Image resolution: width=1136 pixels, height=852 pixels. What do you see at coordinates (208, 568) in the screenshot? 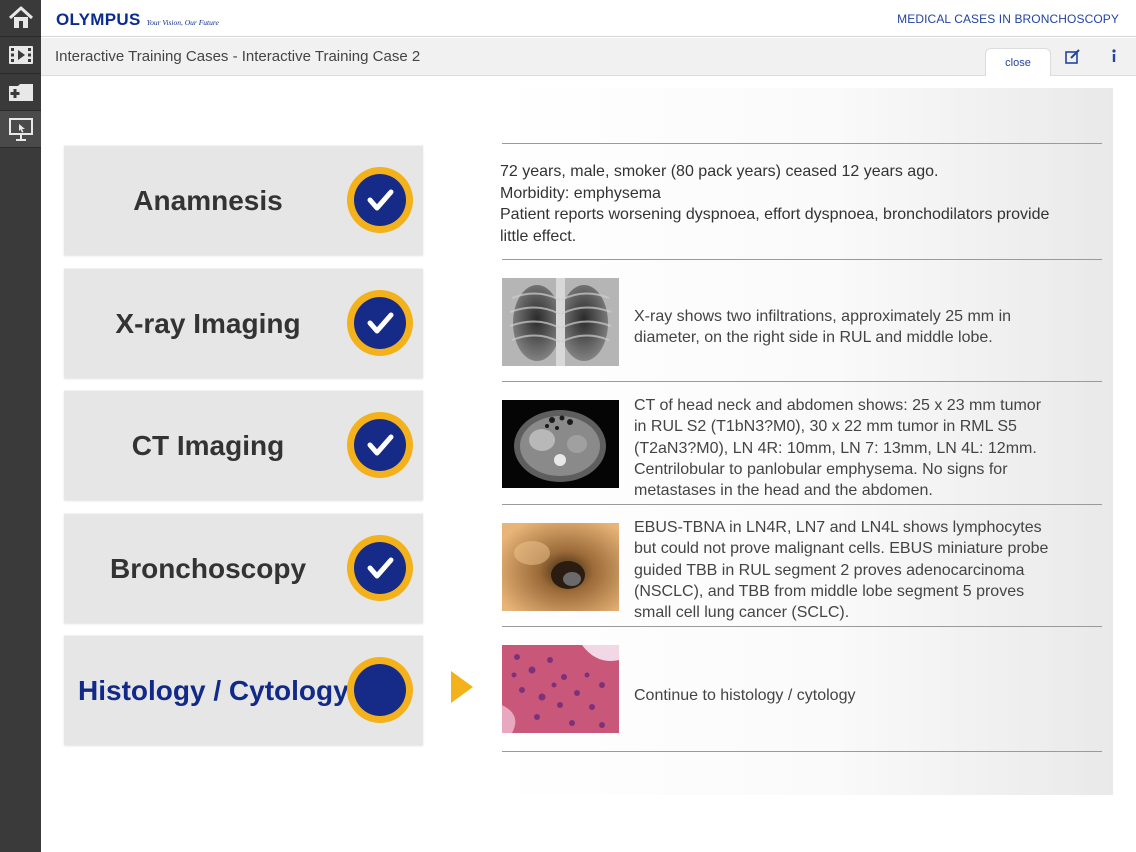
I see `step-label: Bronchoscopy` at bounding box center [208, 568].